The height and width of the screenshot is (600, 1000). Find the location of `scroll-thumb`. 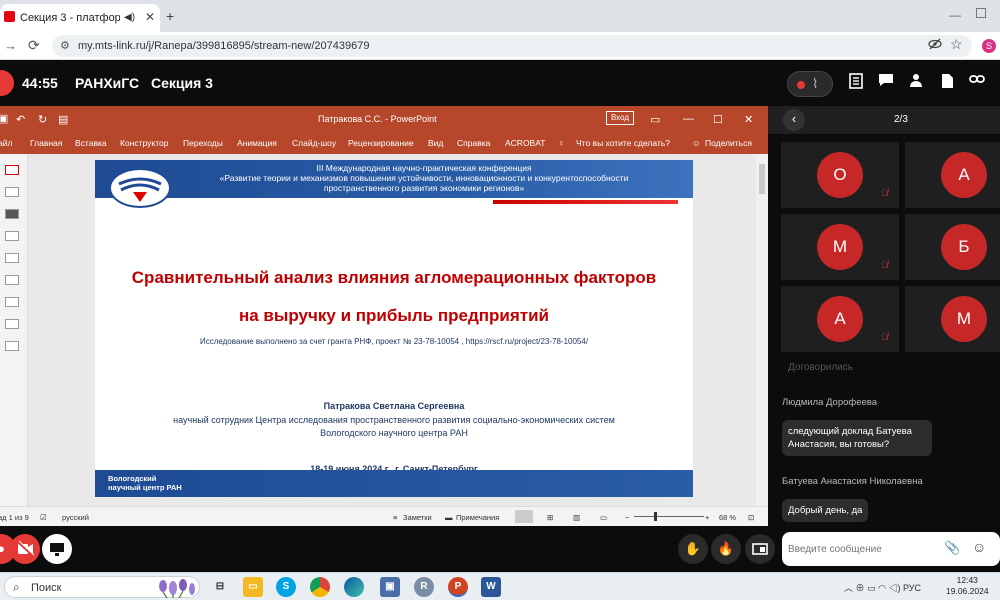

scroll-thumb is located at coordinates (762, 179).